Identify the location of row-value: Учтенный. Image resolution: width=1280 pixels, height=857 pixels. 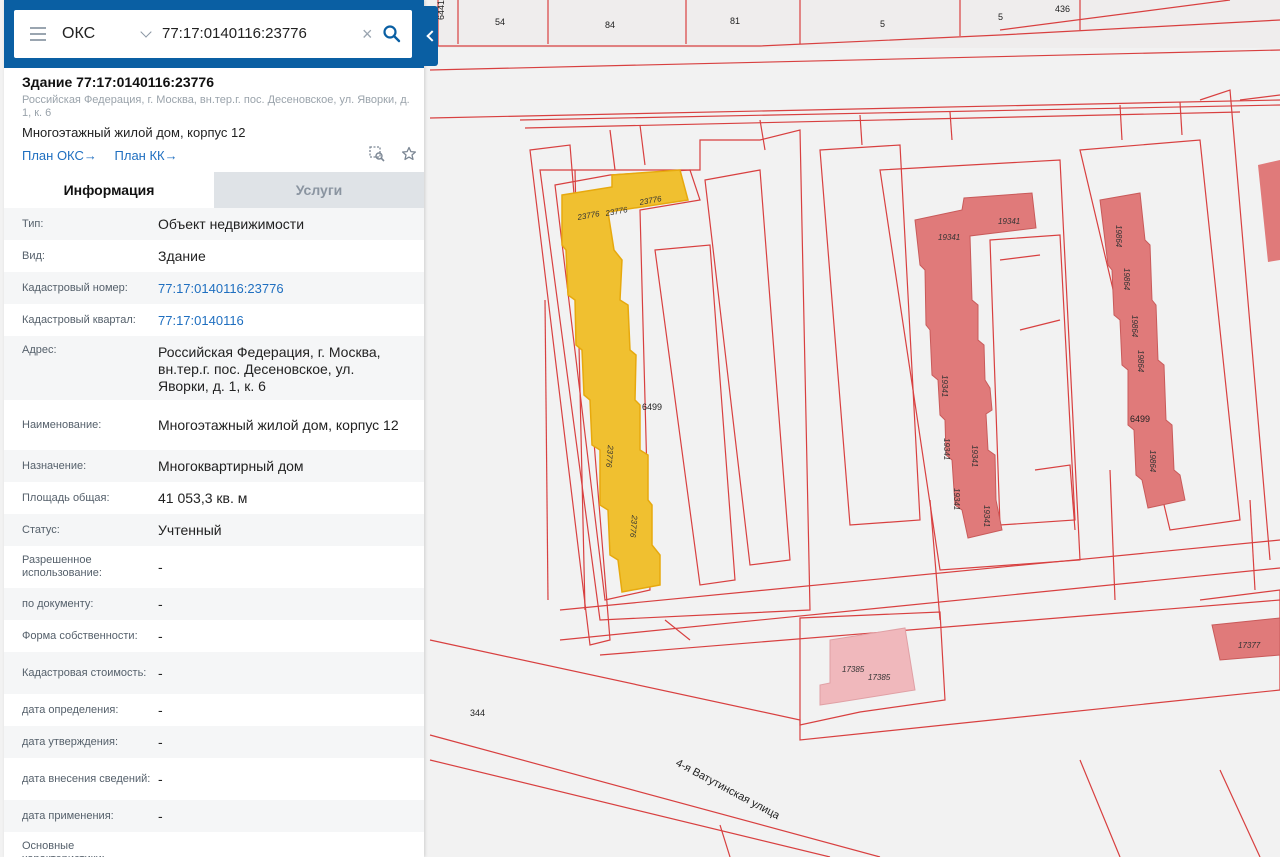
(190, 529).